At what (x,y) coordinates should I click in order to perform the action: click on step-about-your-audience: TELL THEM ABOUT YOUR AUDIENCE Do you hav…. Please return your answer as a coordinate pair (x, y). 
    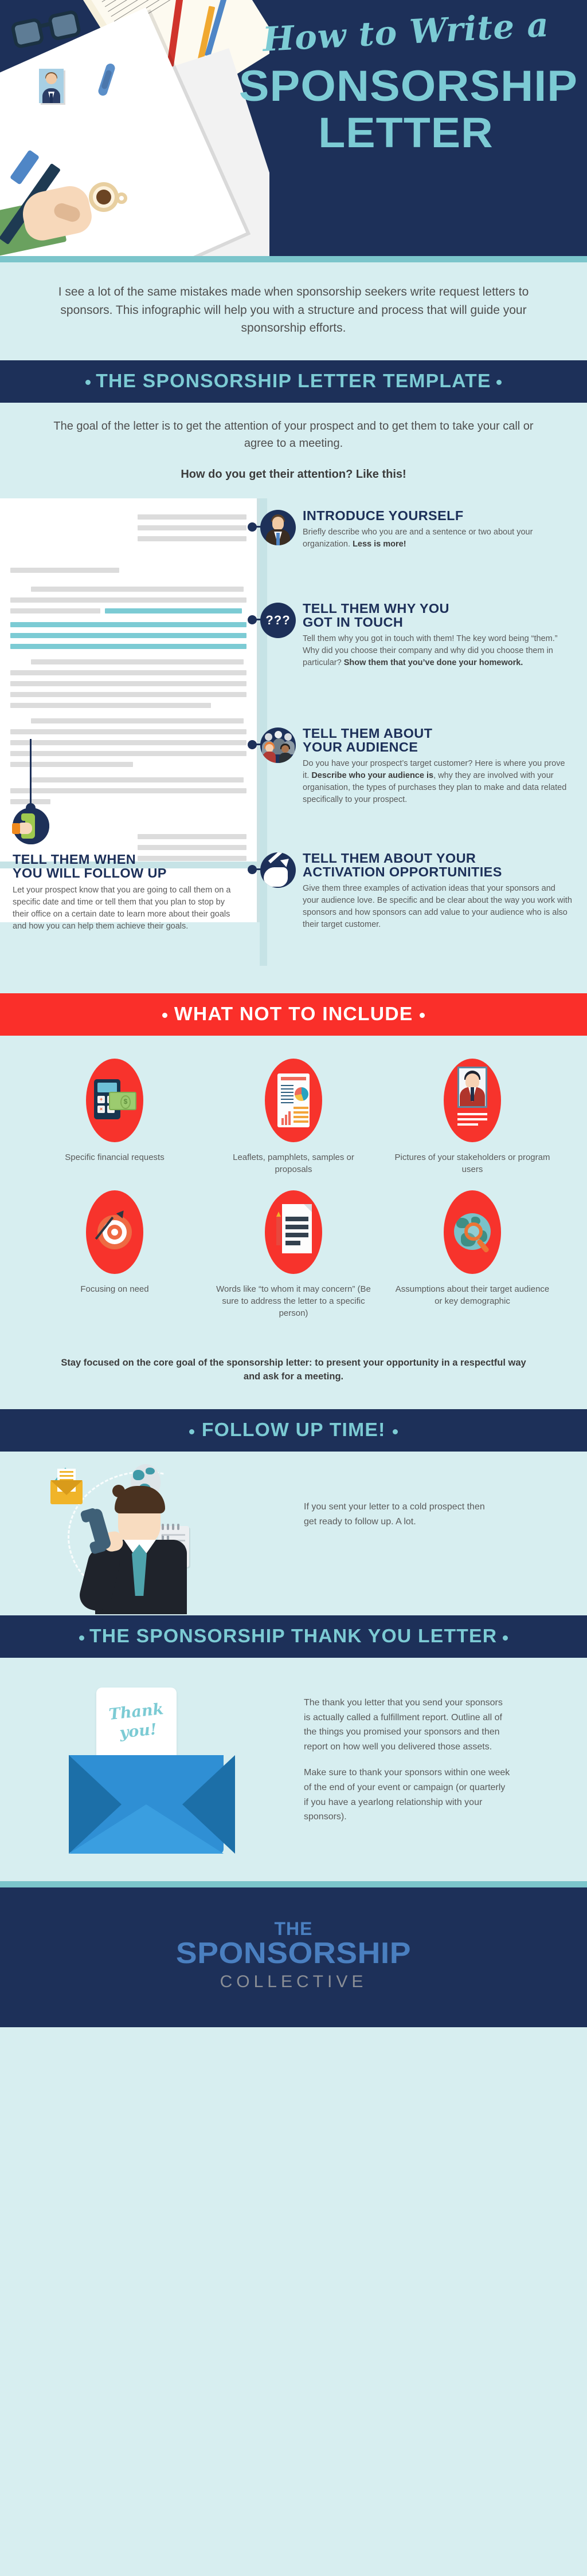
    Looking at the image, I should click on (410, 782).